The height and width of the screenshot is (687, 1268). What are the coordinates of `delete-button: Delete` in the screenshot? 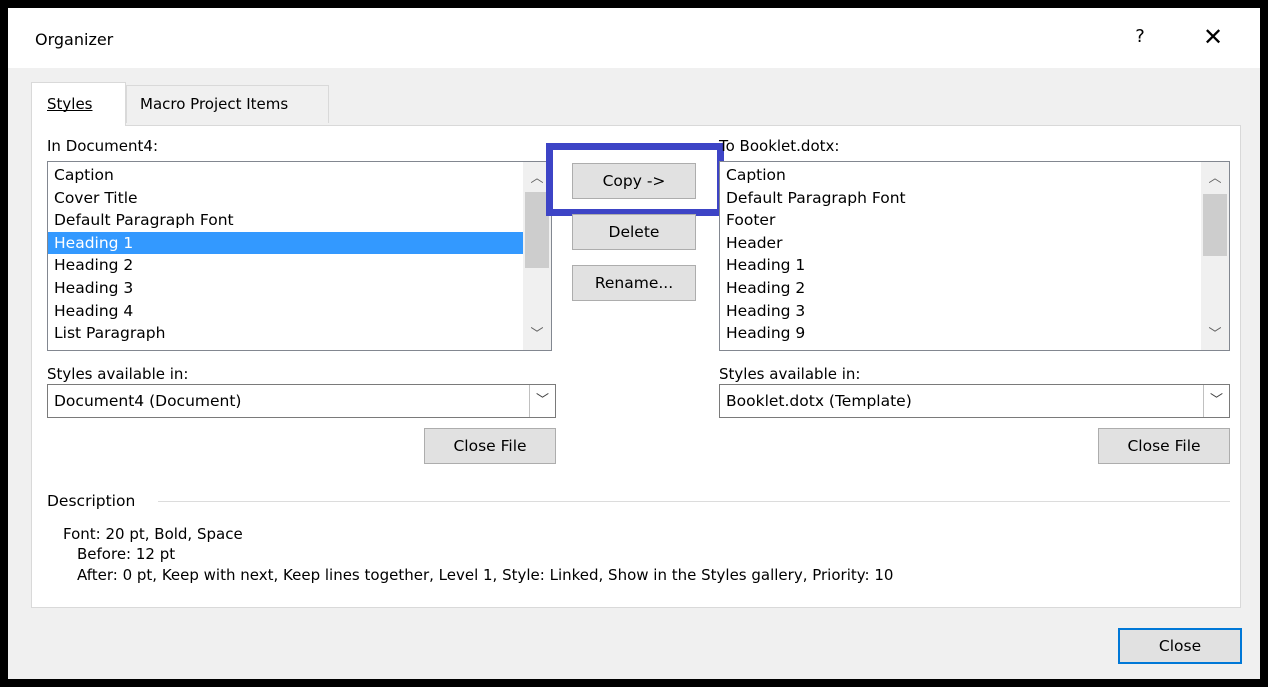 It's located at (634, 232).